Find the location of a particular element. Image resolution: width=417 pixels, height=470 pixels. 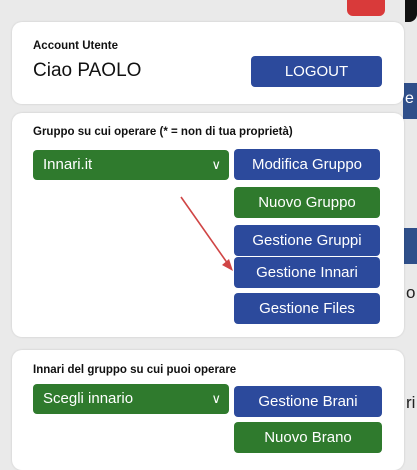

background-text-e: e is located at coordinates (409, 98).